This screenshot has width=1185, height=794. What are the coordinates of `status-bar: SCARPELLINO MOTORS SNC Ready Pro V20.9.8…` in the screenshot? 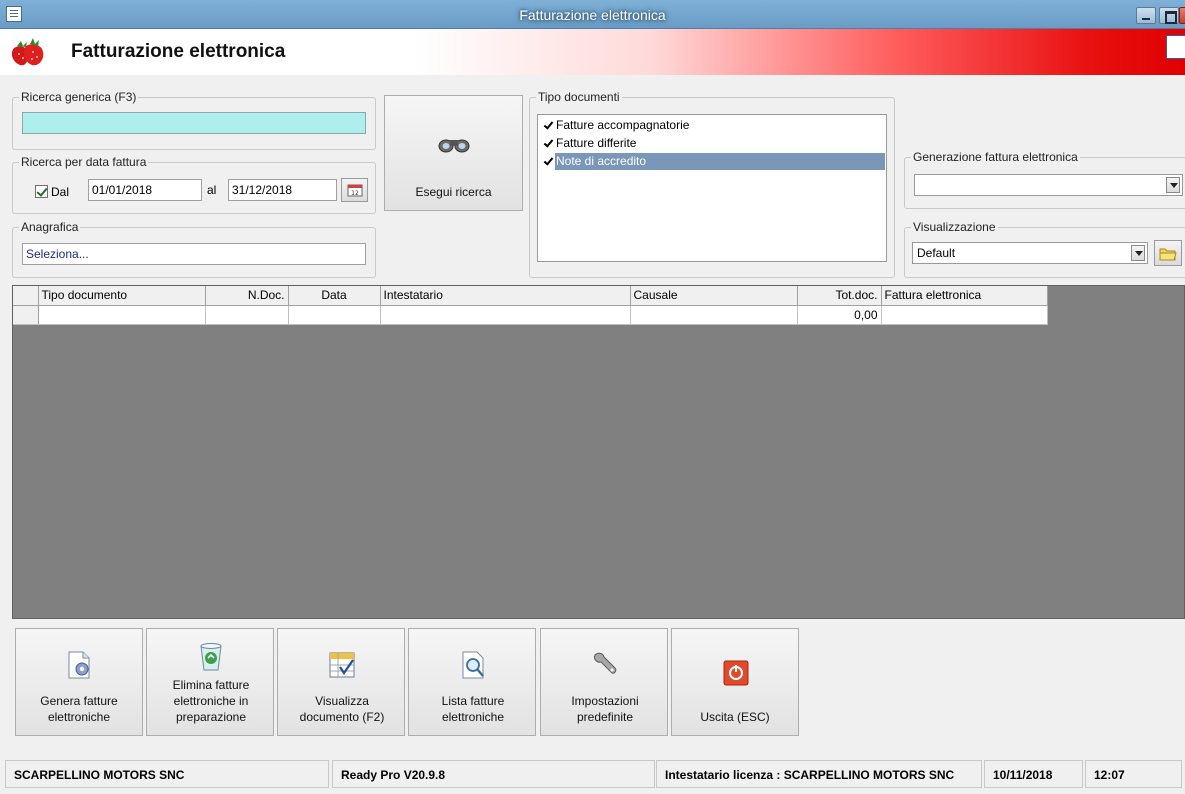 It's located at (592, 776).